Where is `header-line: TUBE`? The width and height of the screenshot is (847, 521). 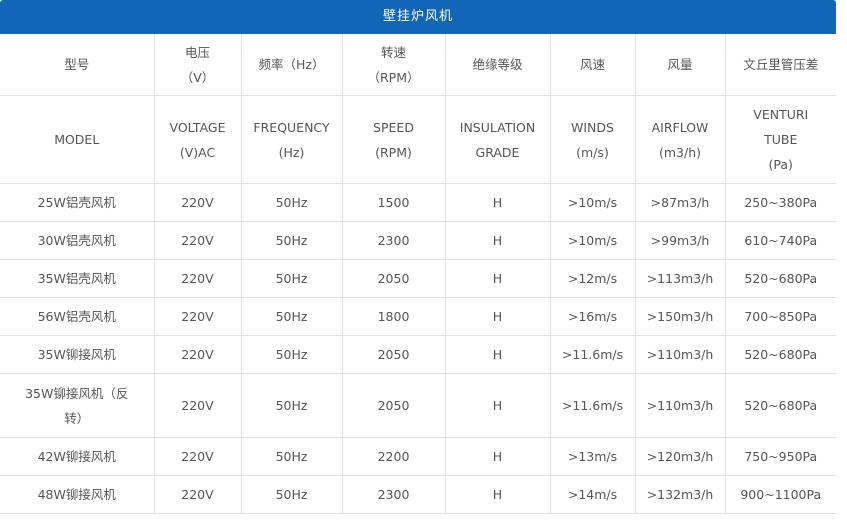
header-line: TUBE is located at coordinates (781, 139).